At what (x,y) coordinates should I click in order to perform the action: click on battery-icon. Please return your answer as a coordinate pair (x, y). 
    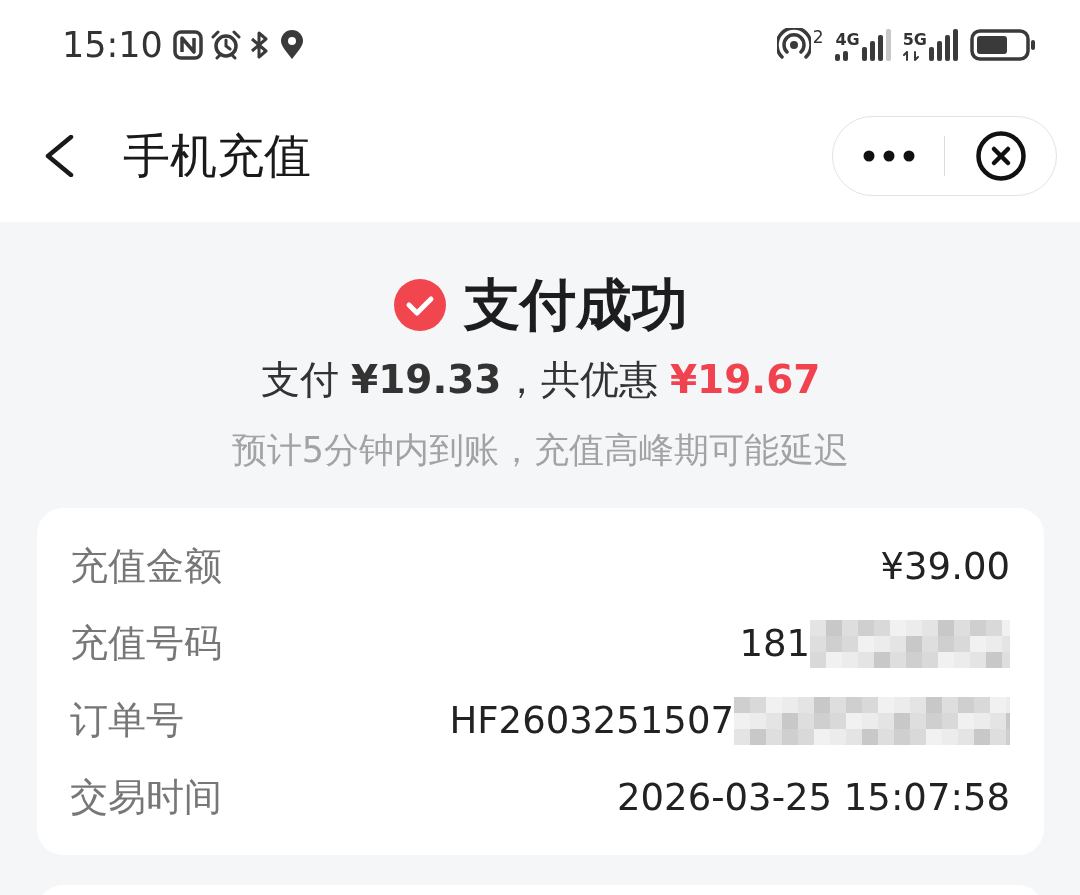
    Looking at the image, I should click on (1003, 45).